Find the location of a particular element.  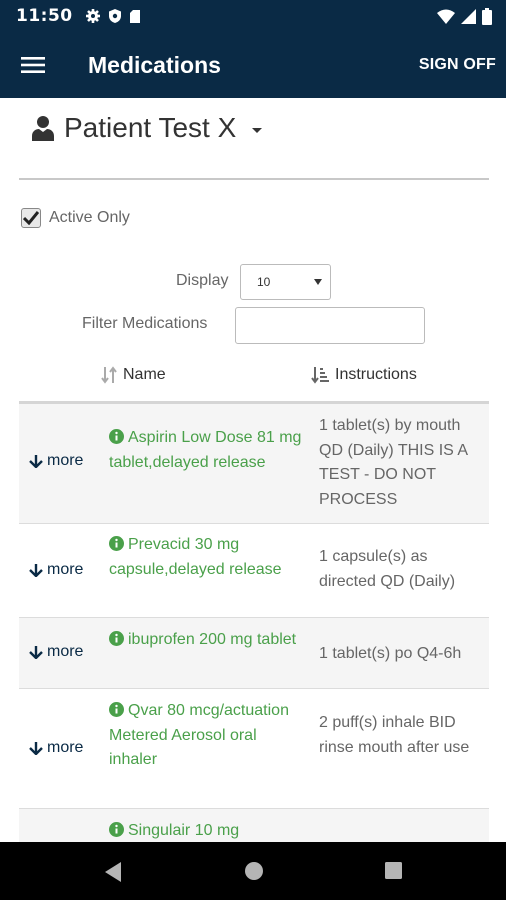

display-count-value: 10 is located at coordinates (264, 282).